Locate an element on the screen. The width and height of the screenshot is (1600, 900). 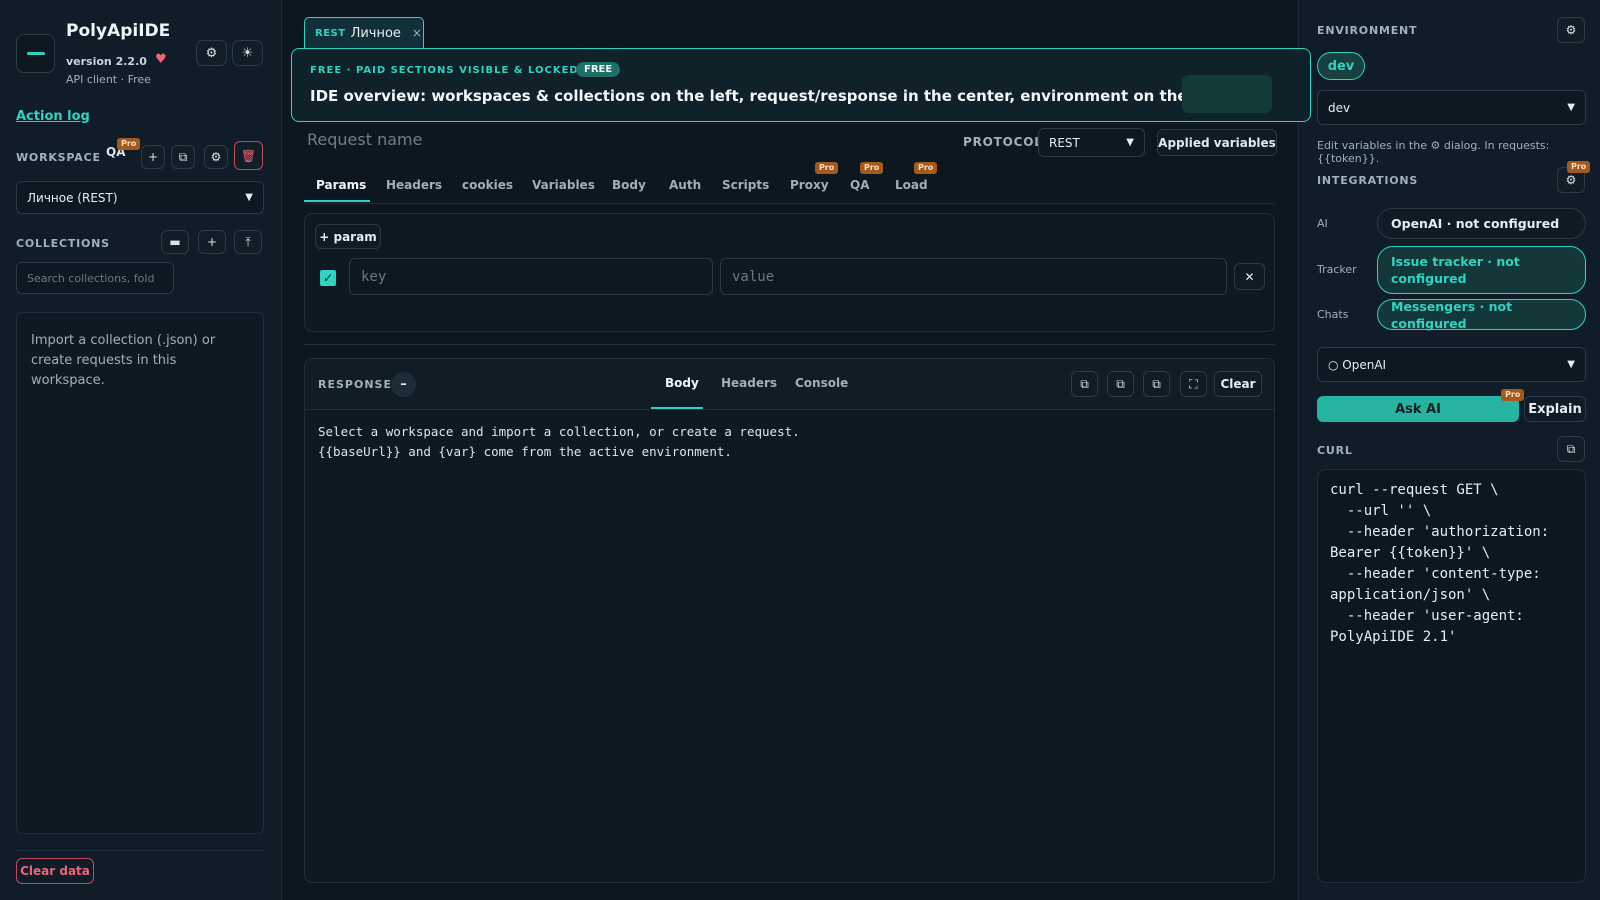
tab-cookies: cookies is located at coordinates (487, 185).